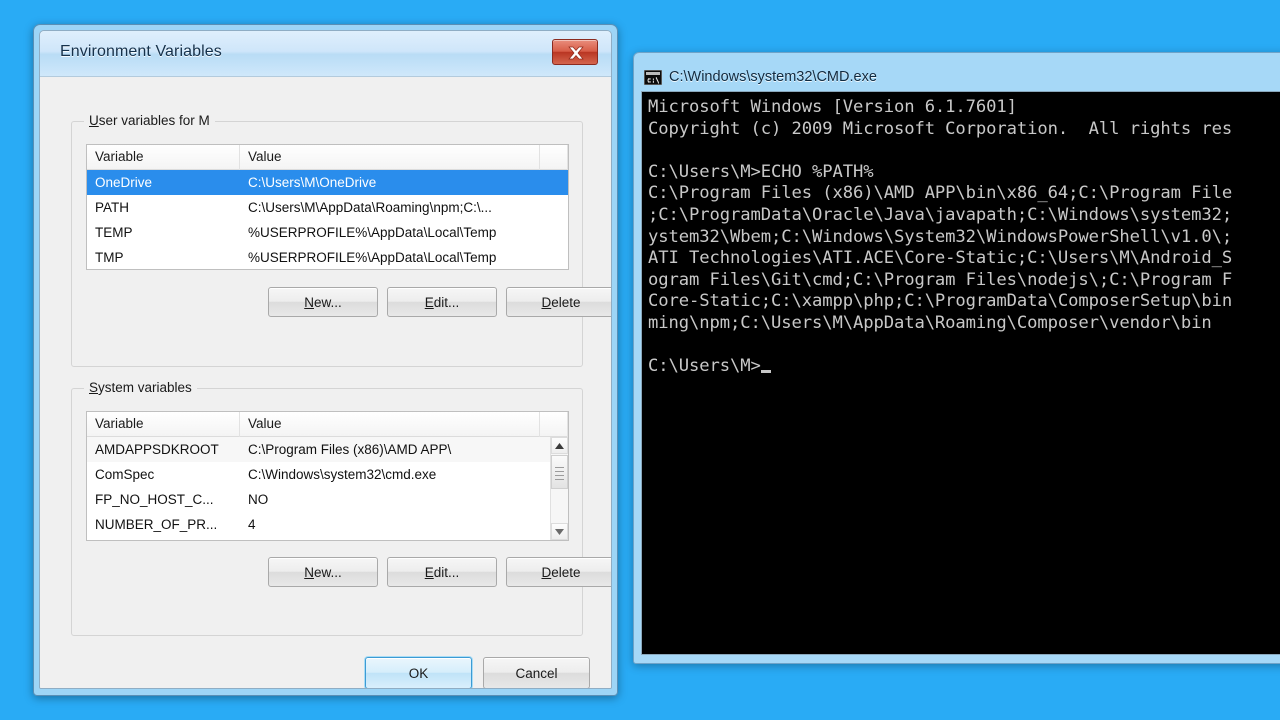  Describe the element at coordinates (653, 79) in the screenshot. I see `cmd-icon-glyph: c:\` at that location.